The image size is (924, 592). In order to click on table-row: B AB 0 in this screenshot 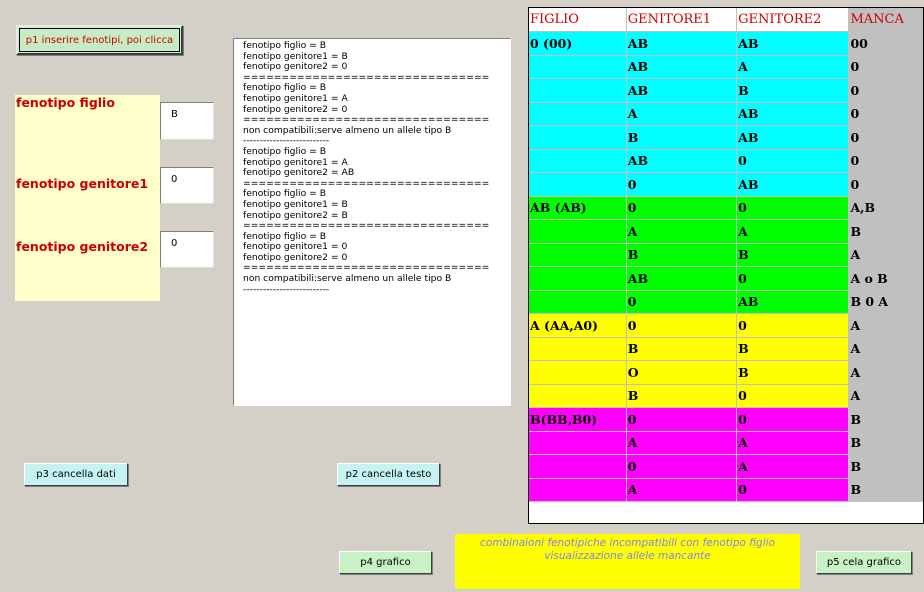, I will do `click(726, 137)`.